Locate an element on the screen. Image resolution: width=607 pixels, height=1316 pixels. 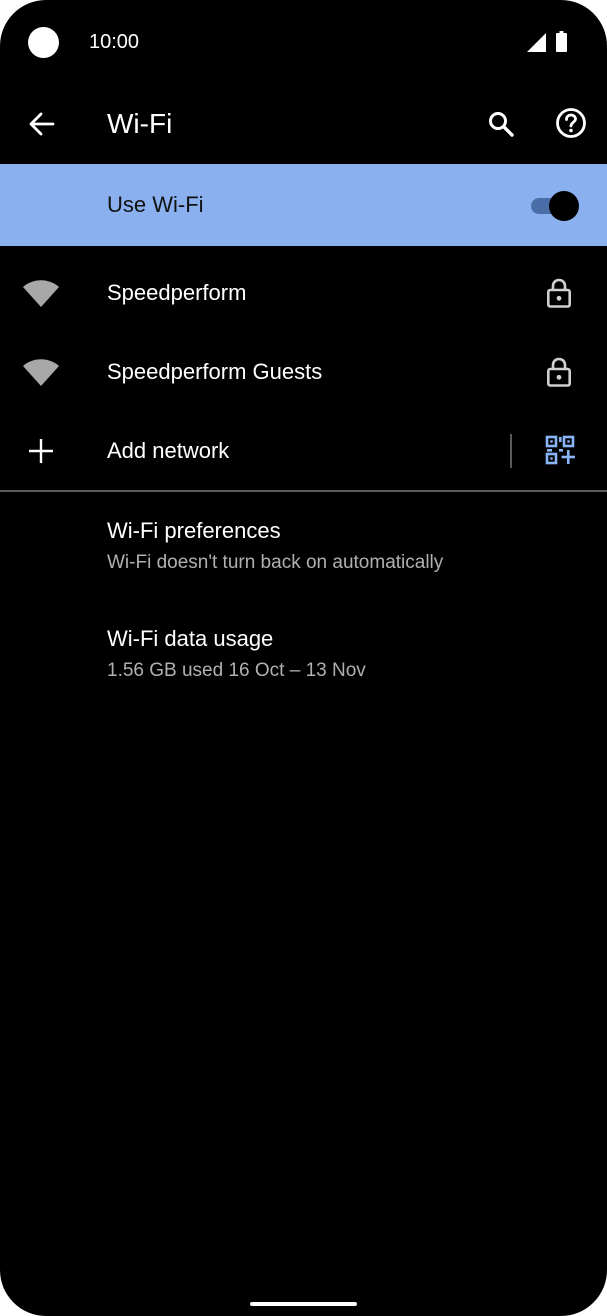
wifi-preferences-summary: Wi-Fi doesn't turn back on automatically is located at coordinates (275, 562).